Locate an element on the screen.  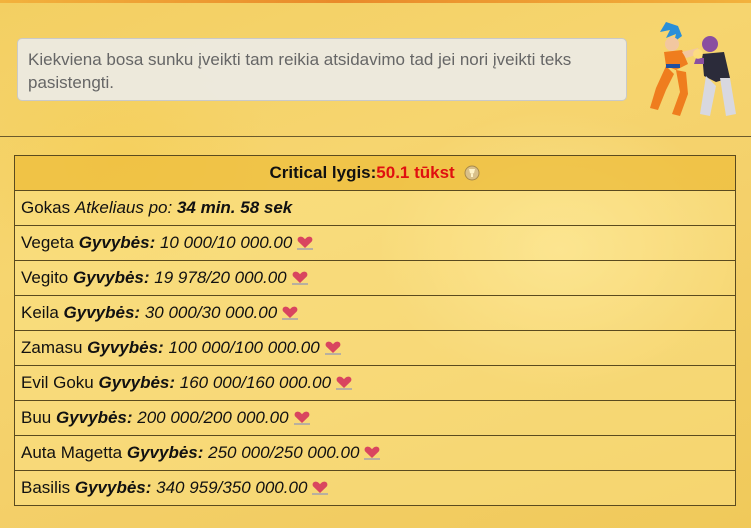
boss-name: Evil Goku is located at coordinates (57, 382).